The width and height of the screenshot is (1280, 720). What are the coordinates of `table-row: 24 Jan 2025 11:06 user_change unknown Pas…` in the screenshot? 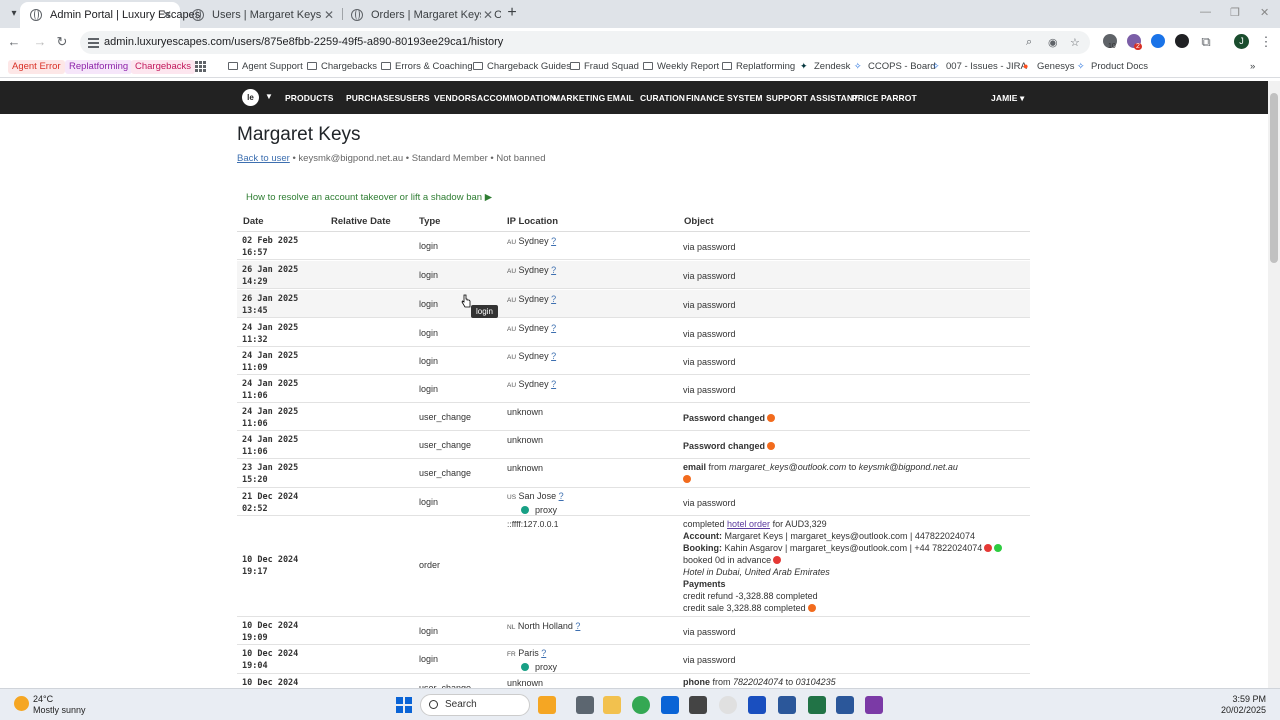 It's located at (633, 445).